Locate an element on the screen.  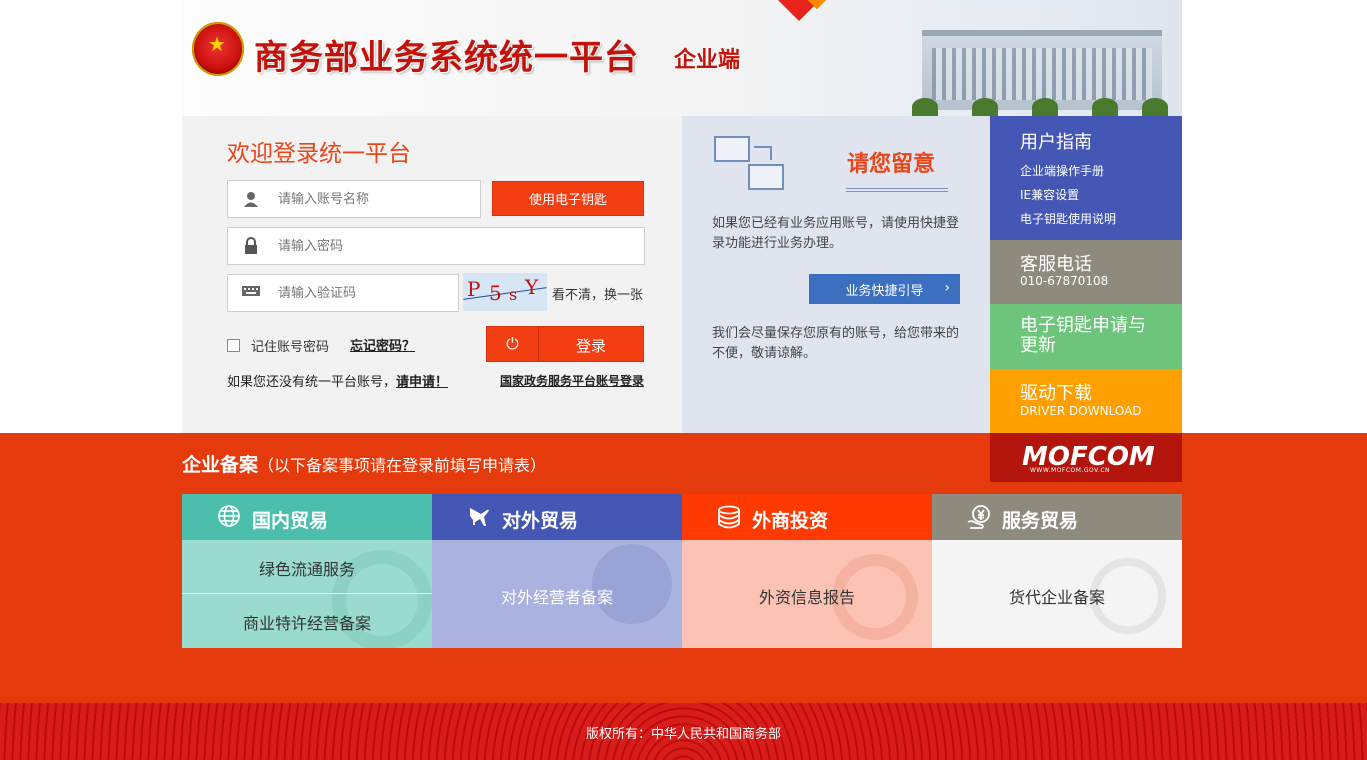
notice-paragraph-2: 我们会尽量保存您原有的账号，给您带来的不便，敬请谅解。 is located at coordinates (836, 343).